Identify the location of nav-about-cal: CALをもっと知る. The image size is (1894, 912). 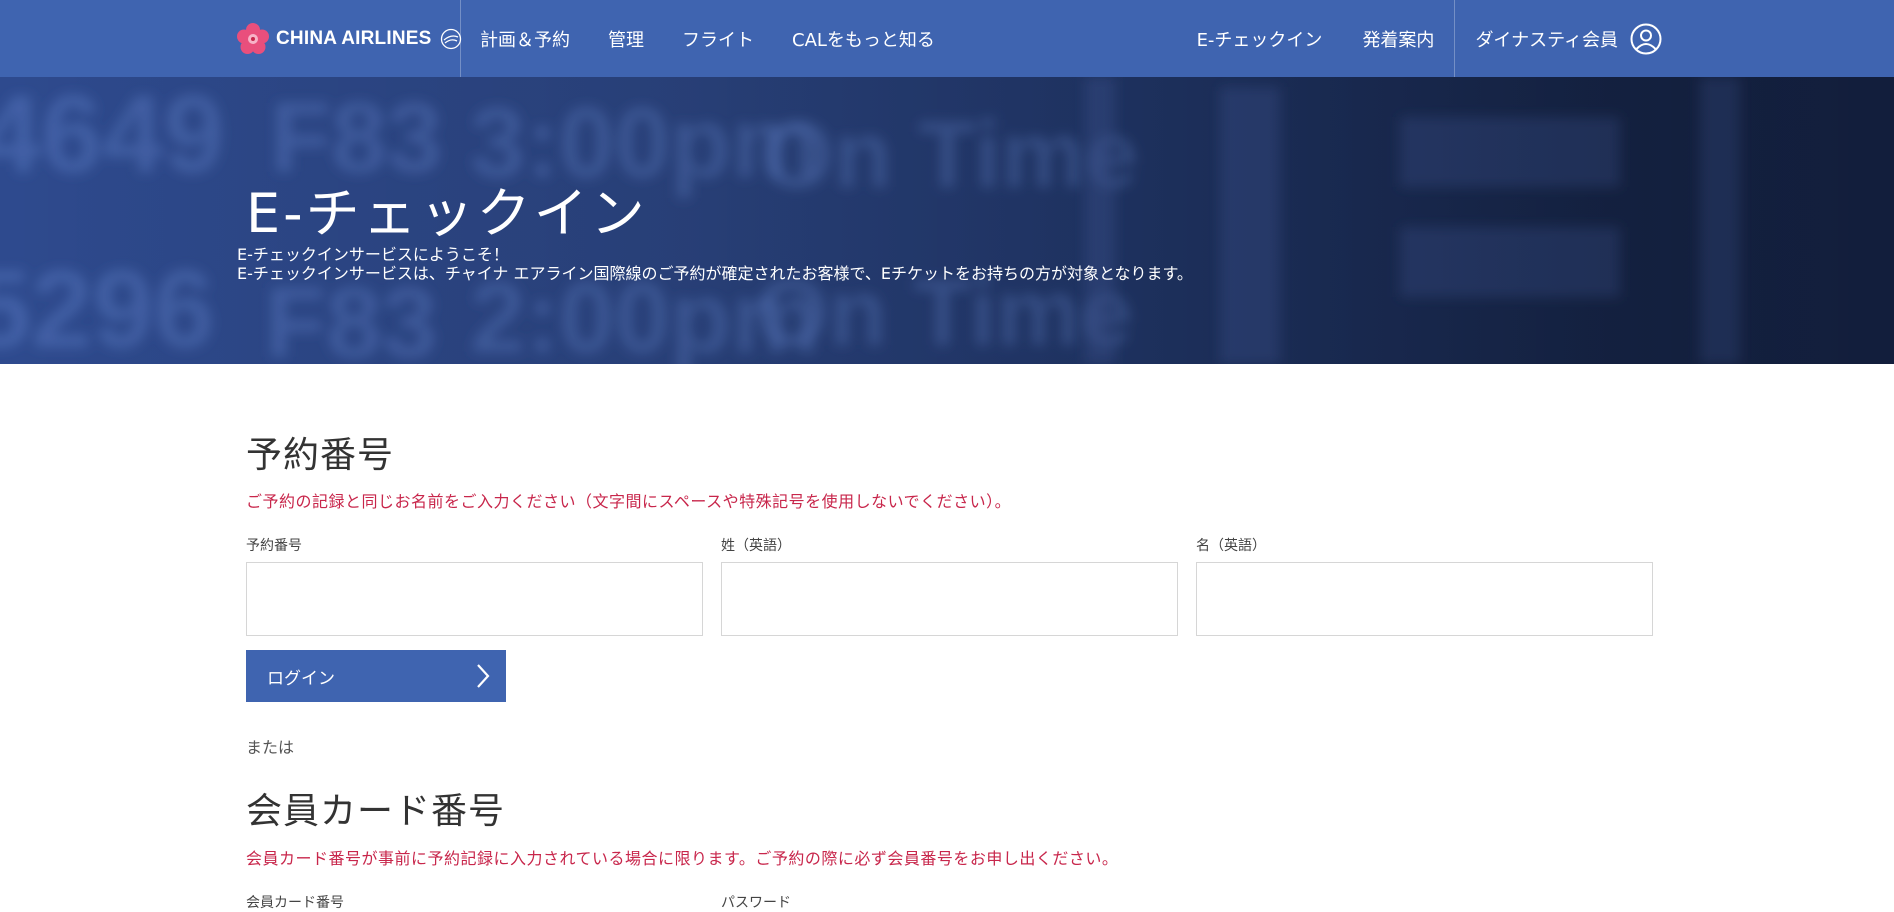
(863, 39).